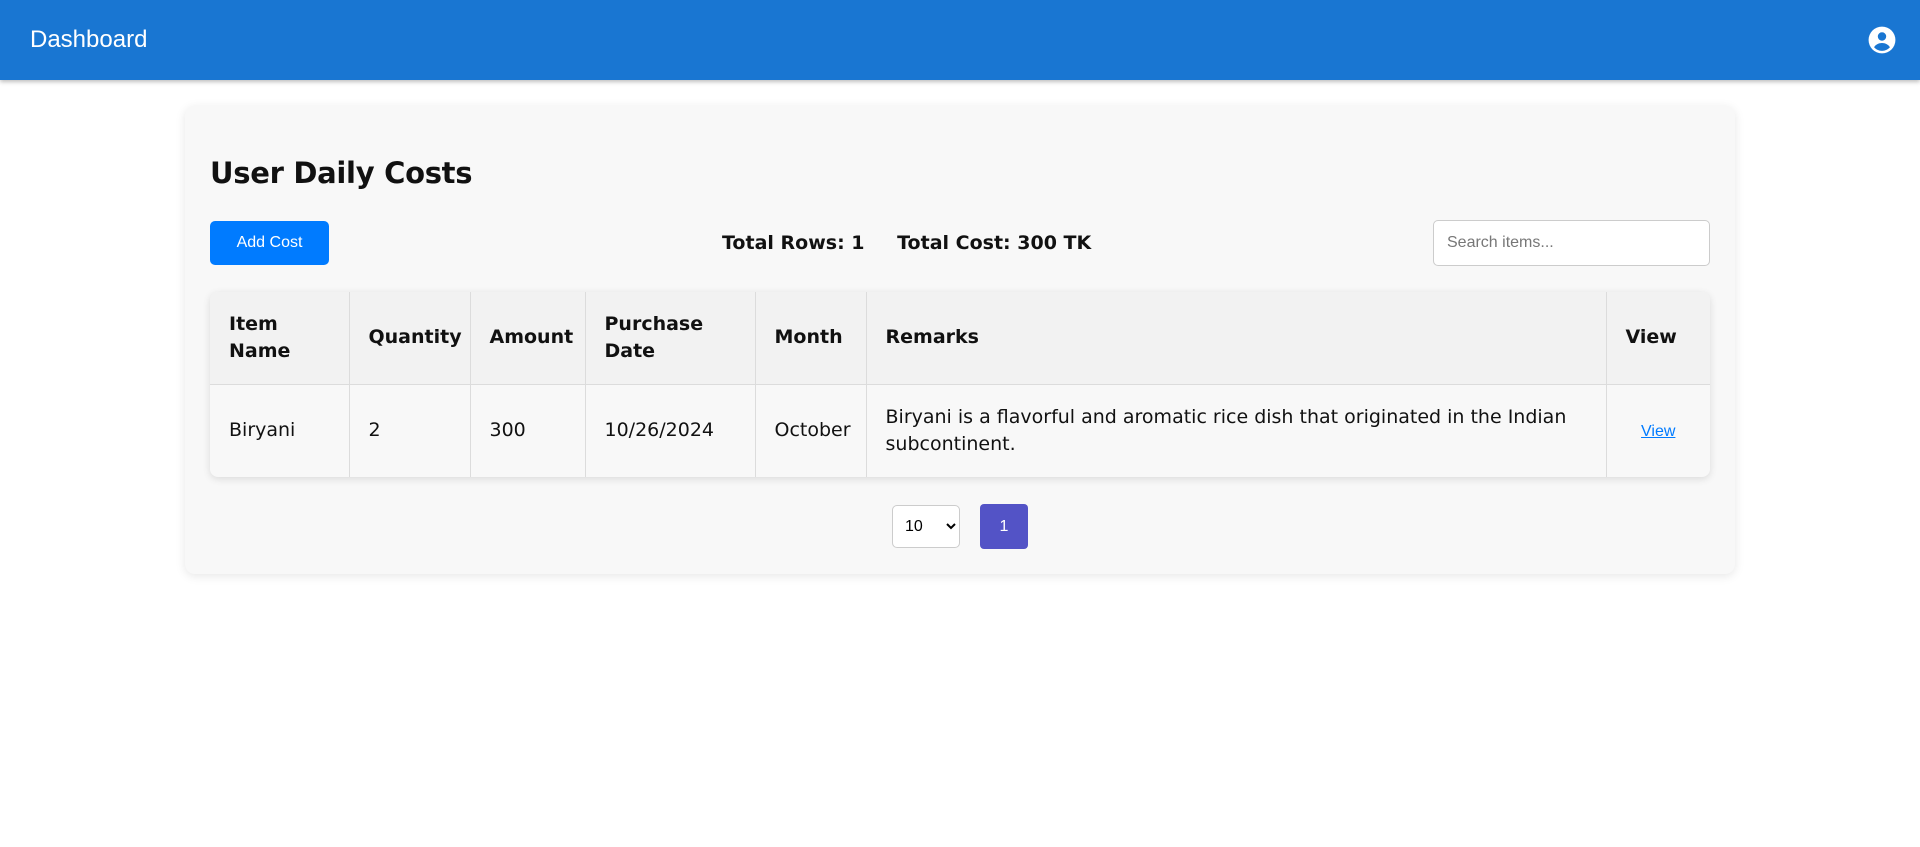 The width and height of the screenshot is (1920, 847). What do you see at coordinates (409, 430) in the screenshot?
I see `cell-quantity: 2` at bounding box center [409, 430].